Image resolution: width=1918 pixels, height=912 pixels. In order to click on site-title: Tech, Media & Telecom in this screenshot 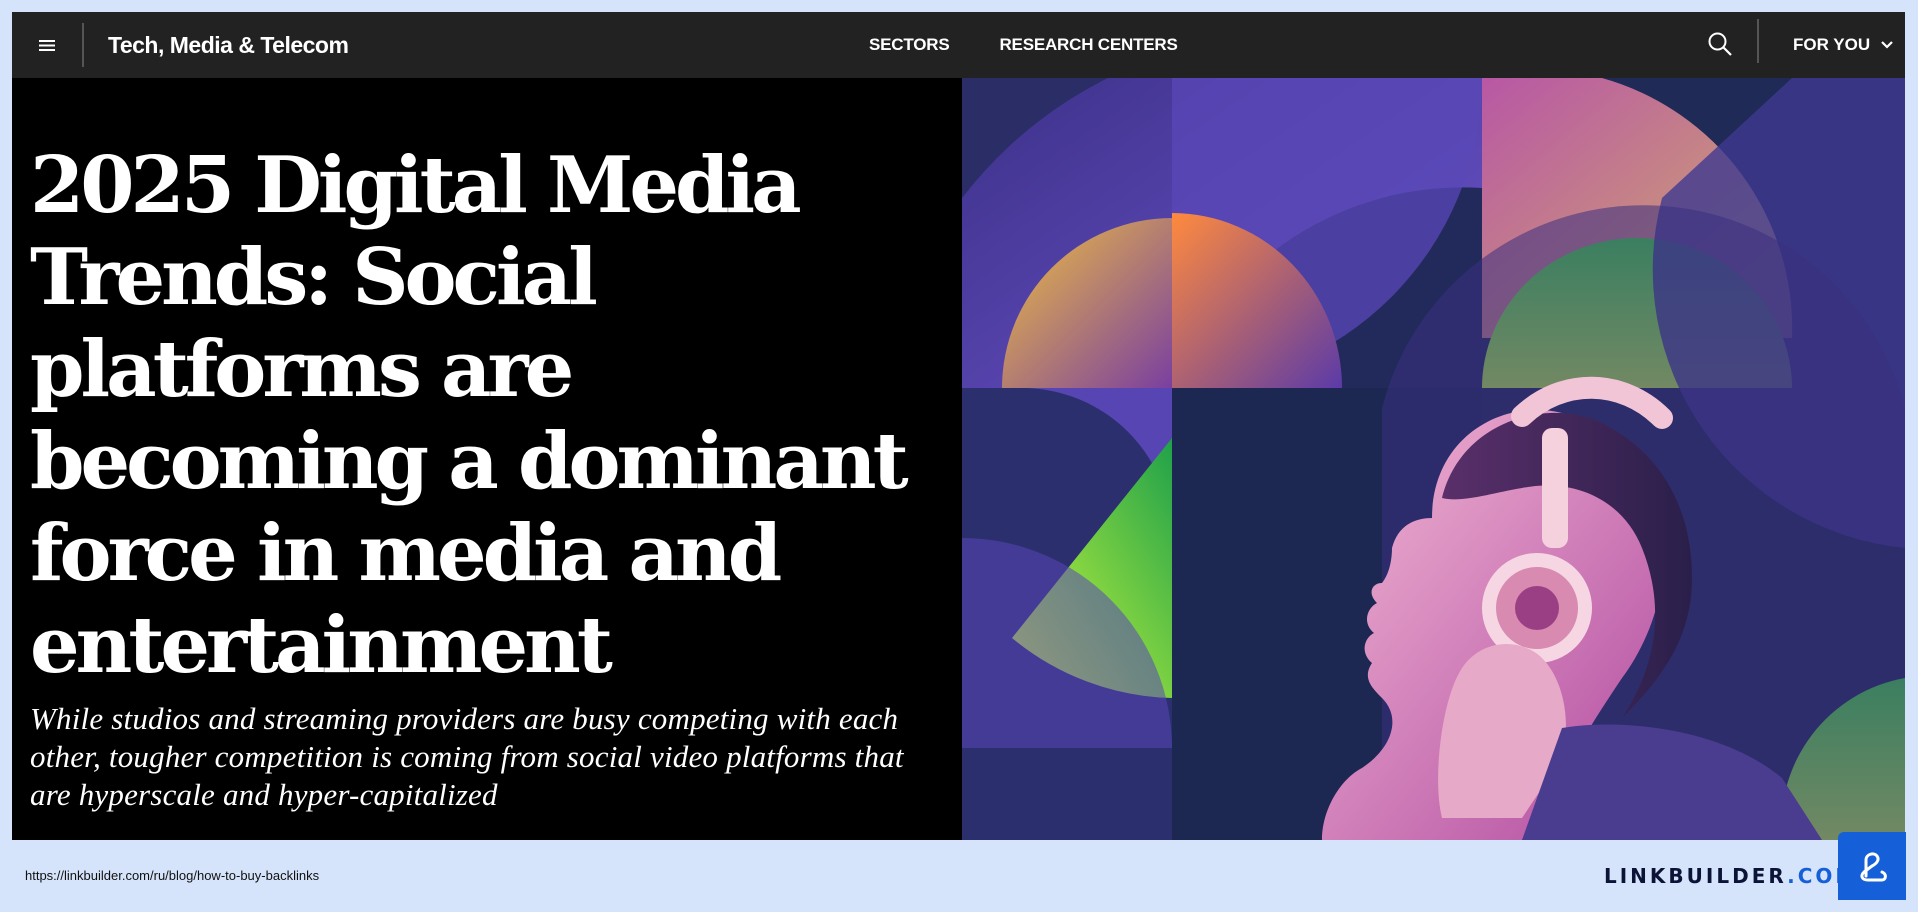, I will do `click(228, 45)`.